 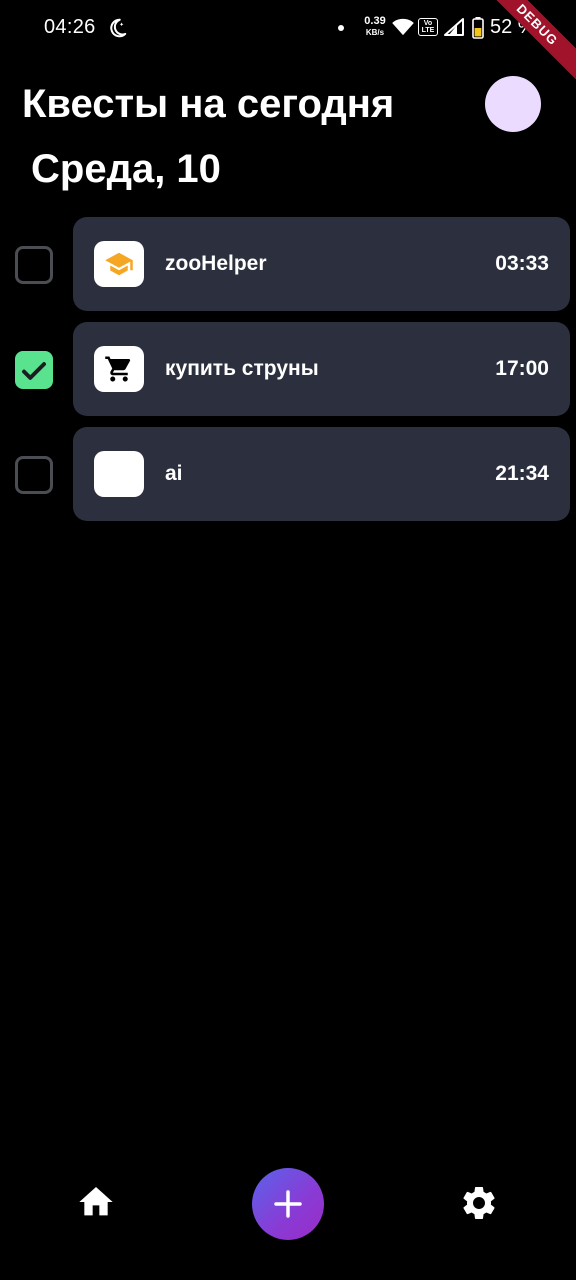 What do you see at coordinates (513, 104) in the screenshot?
I see `avatar` at bounding box center [513, 104].